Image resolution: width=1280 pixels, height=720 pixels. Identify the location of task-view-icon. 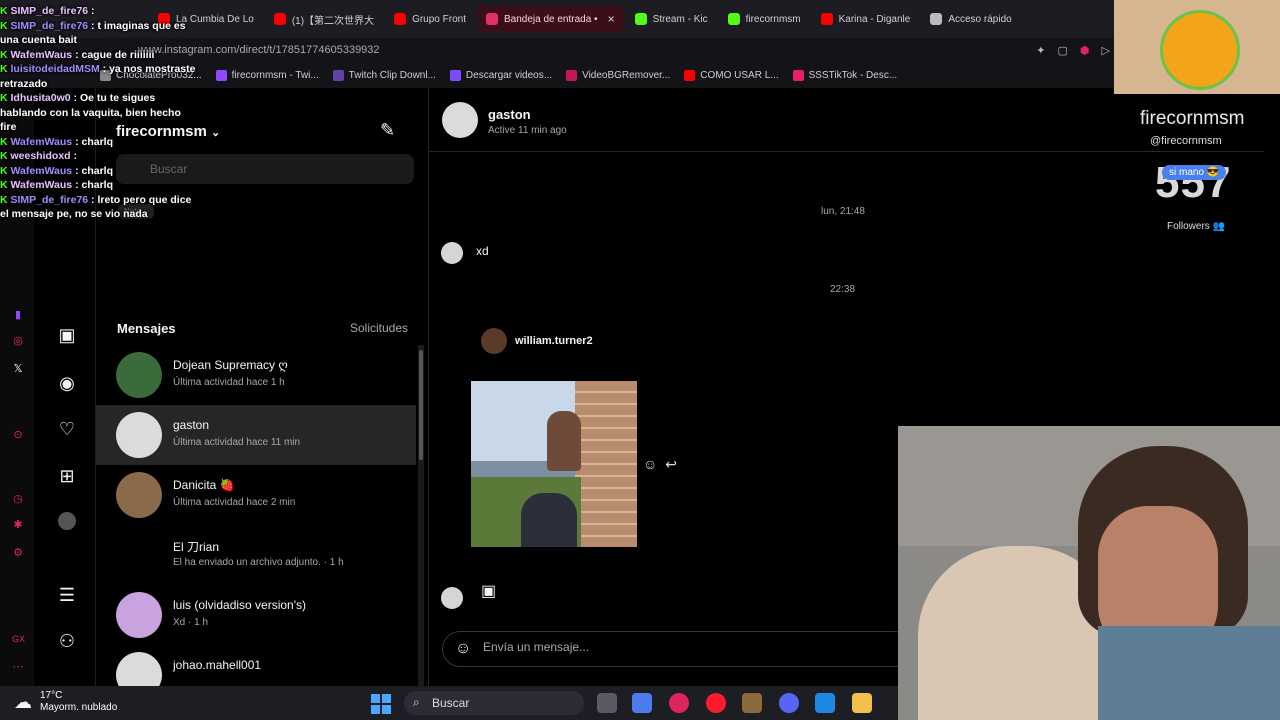
(607, 703).